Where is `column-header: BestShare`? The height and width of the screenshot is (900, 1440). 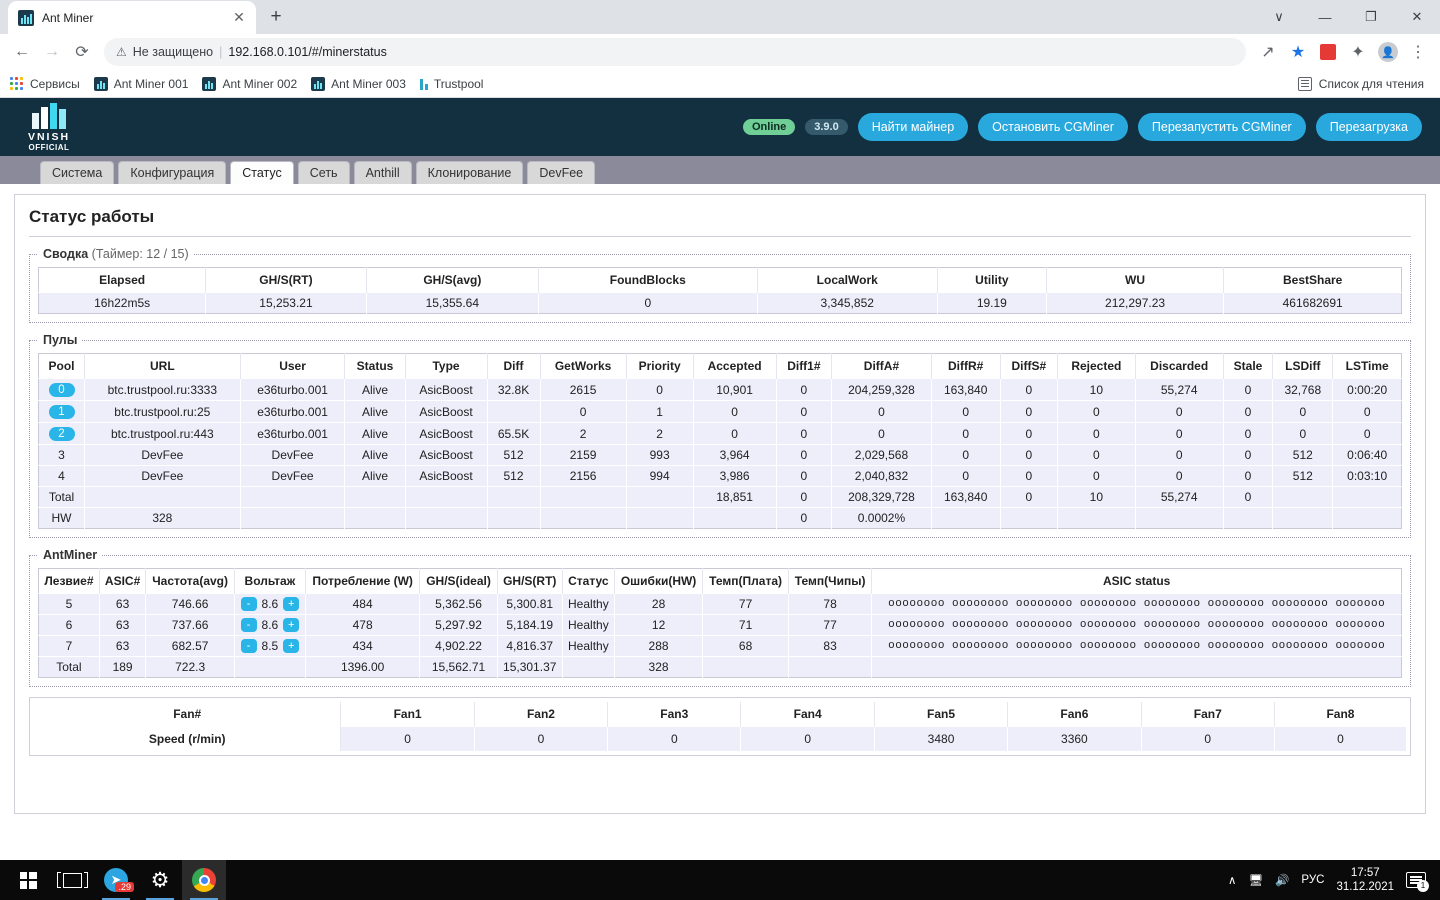
column-header: BestShare is located at coordinates (1312, 280).